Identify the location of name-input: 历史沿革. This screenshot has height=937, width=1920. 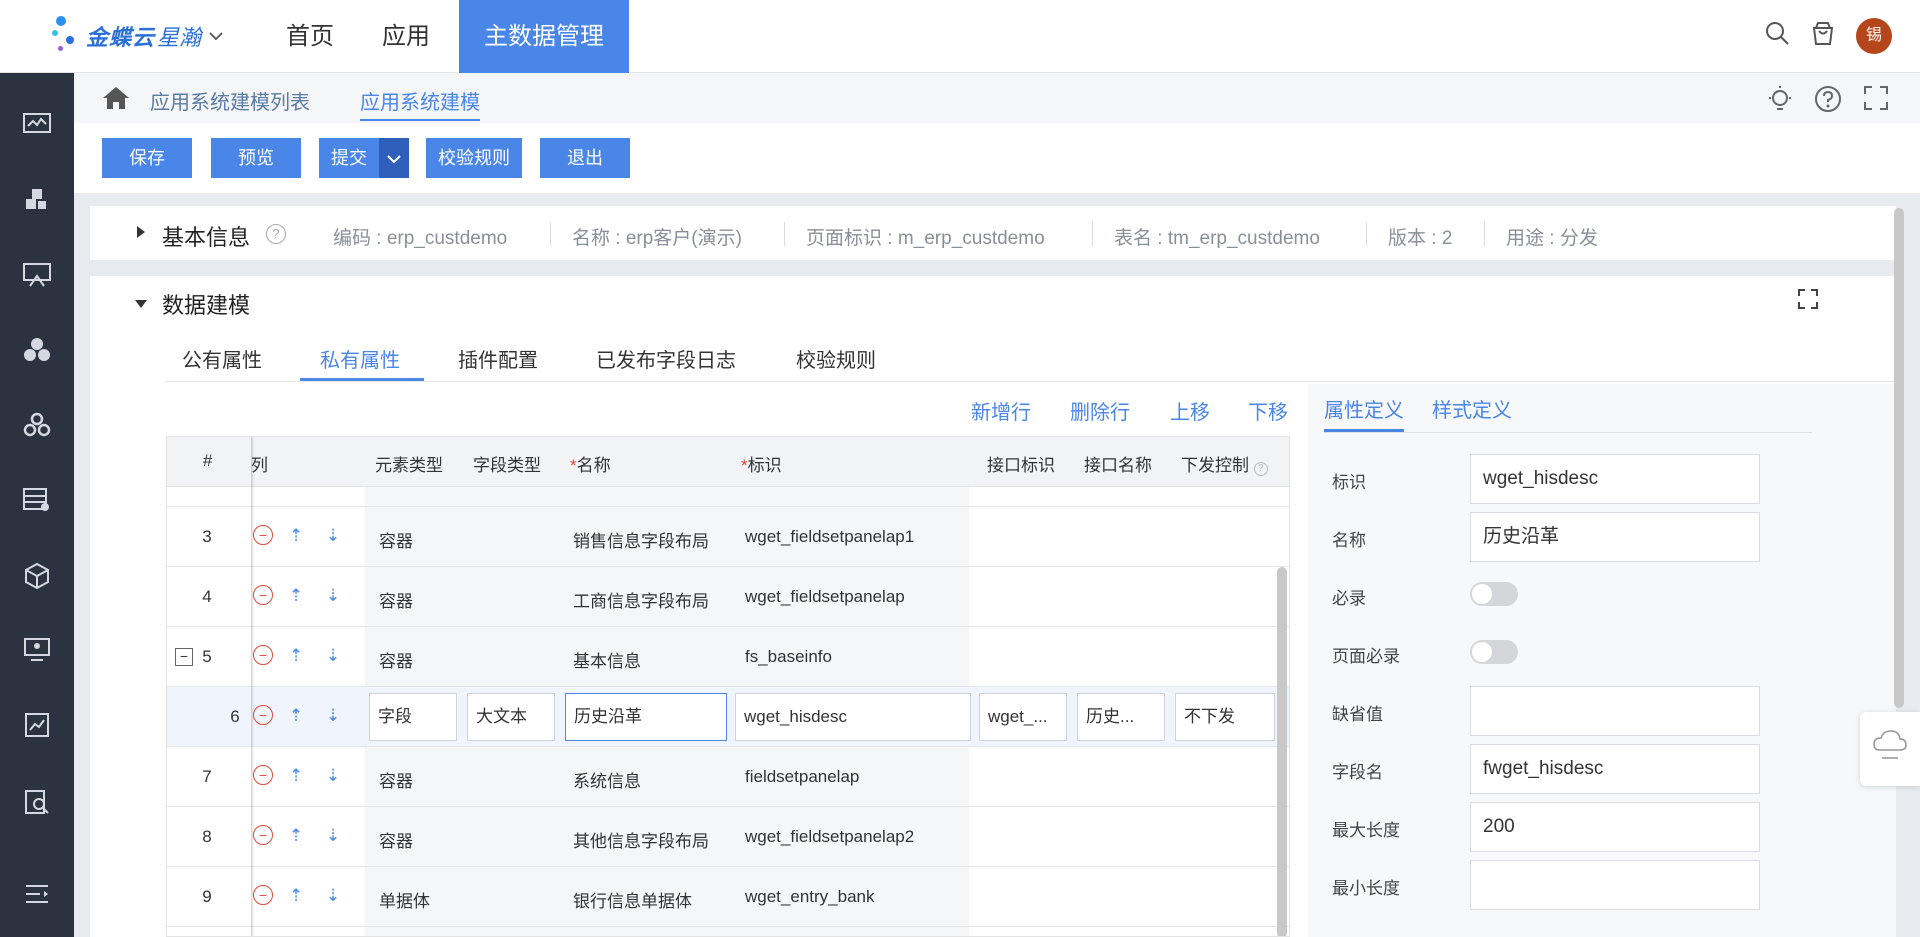
(646, 717).